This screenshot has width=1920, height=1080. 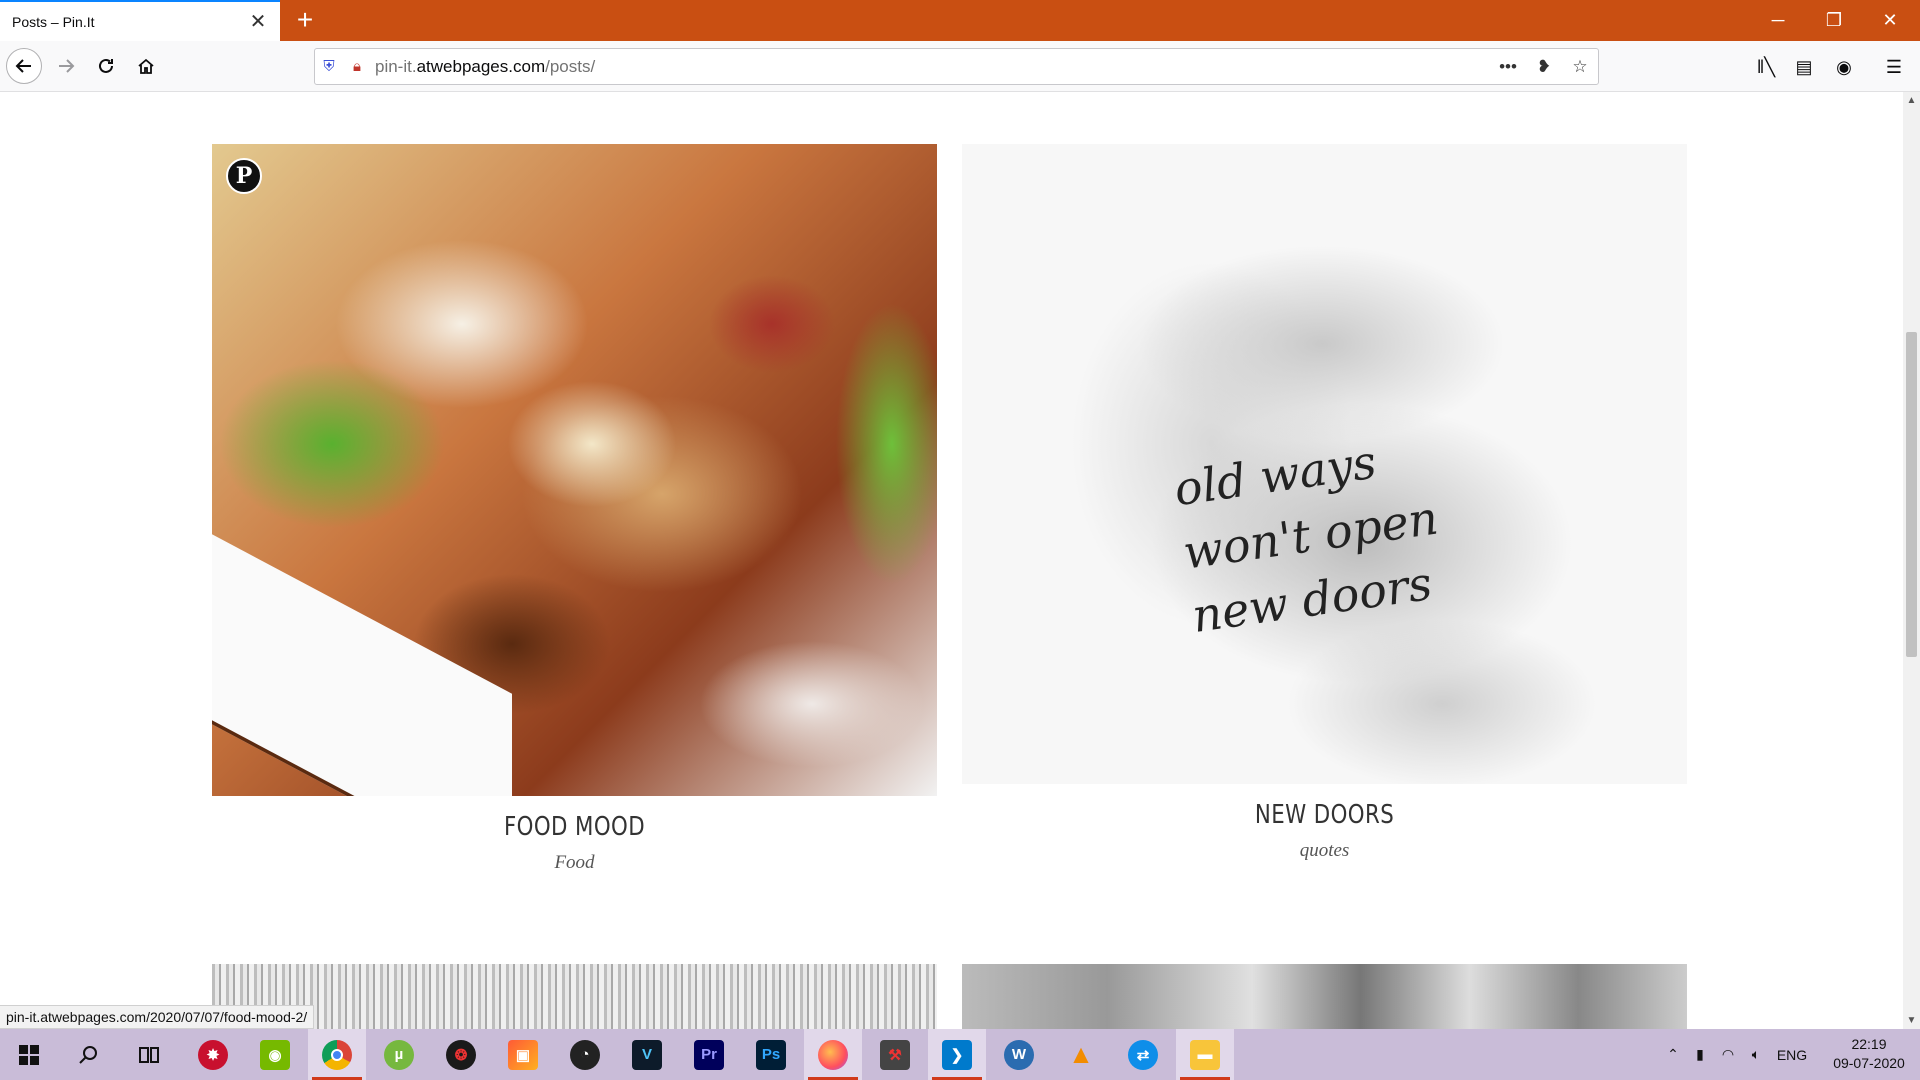 I want to click on url-host: atwebpages.com, so click(x=481, y=66).